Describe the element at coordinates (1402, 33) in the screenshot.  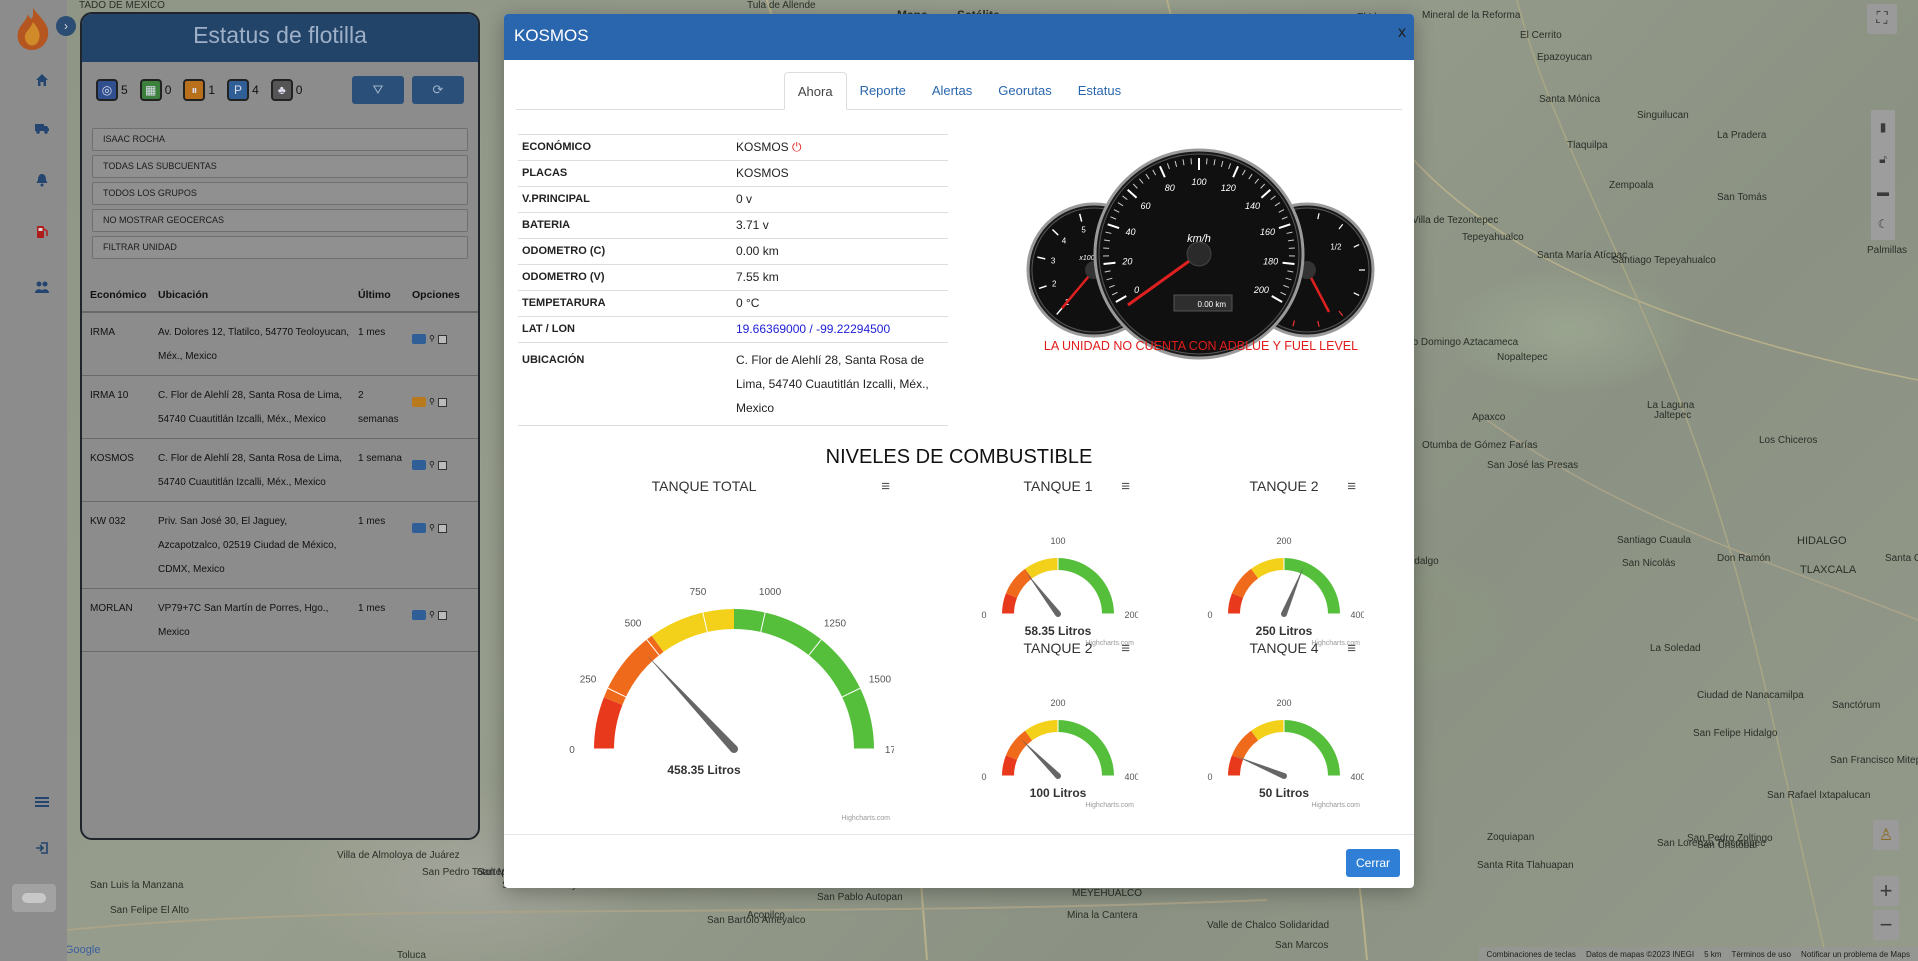
I see `modal-close-x-button: x` at that location.